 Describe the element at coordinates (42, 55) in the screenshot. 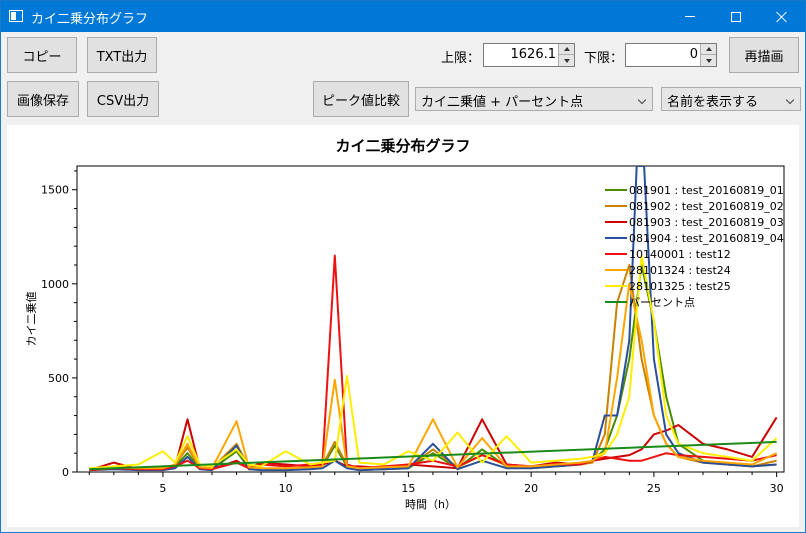

I see `copy-button: コピー` at that location.